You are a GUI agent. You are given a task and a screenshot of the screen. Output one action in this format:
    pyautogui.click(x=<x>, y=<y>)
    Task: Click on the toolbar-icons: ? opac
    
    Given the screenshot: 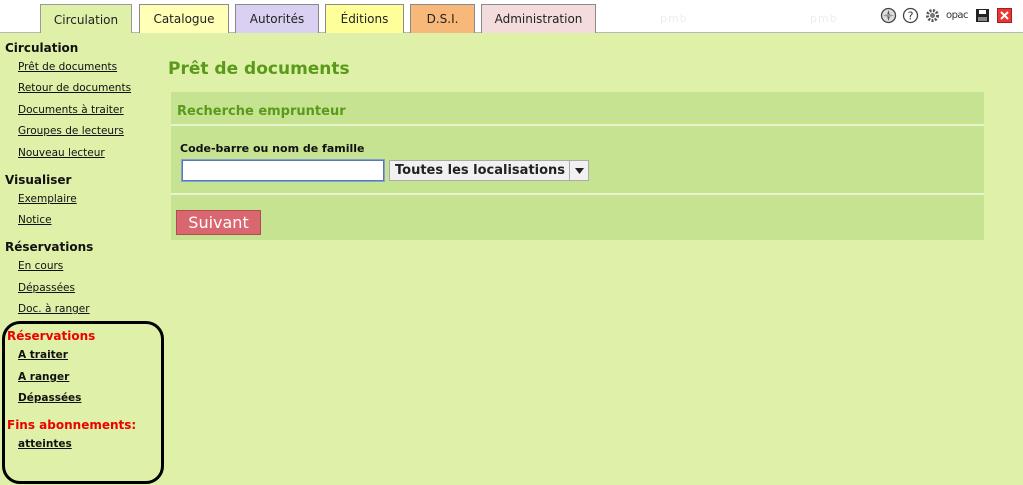 What is the action you would take?
    pyautogui.click(x=946, y=15)
    